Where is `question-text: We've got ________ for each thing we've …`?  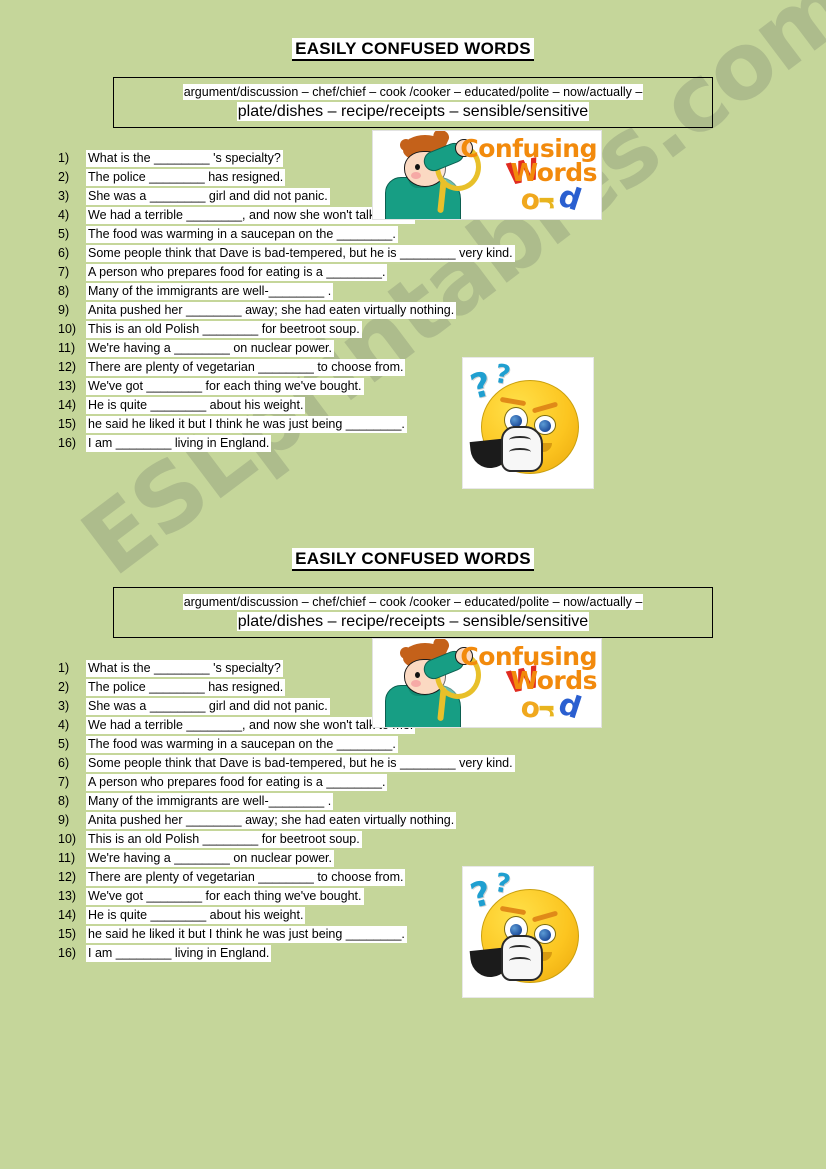 question-text: We've got ________ for each thing we've … is located at coordinates (225, 387).